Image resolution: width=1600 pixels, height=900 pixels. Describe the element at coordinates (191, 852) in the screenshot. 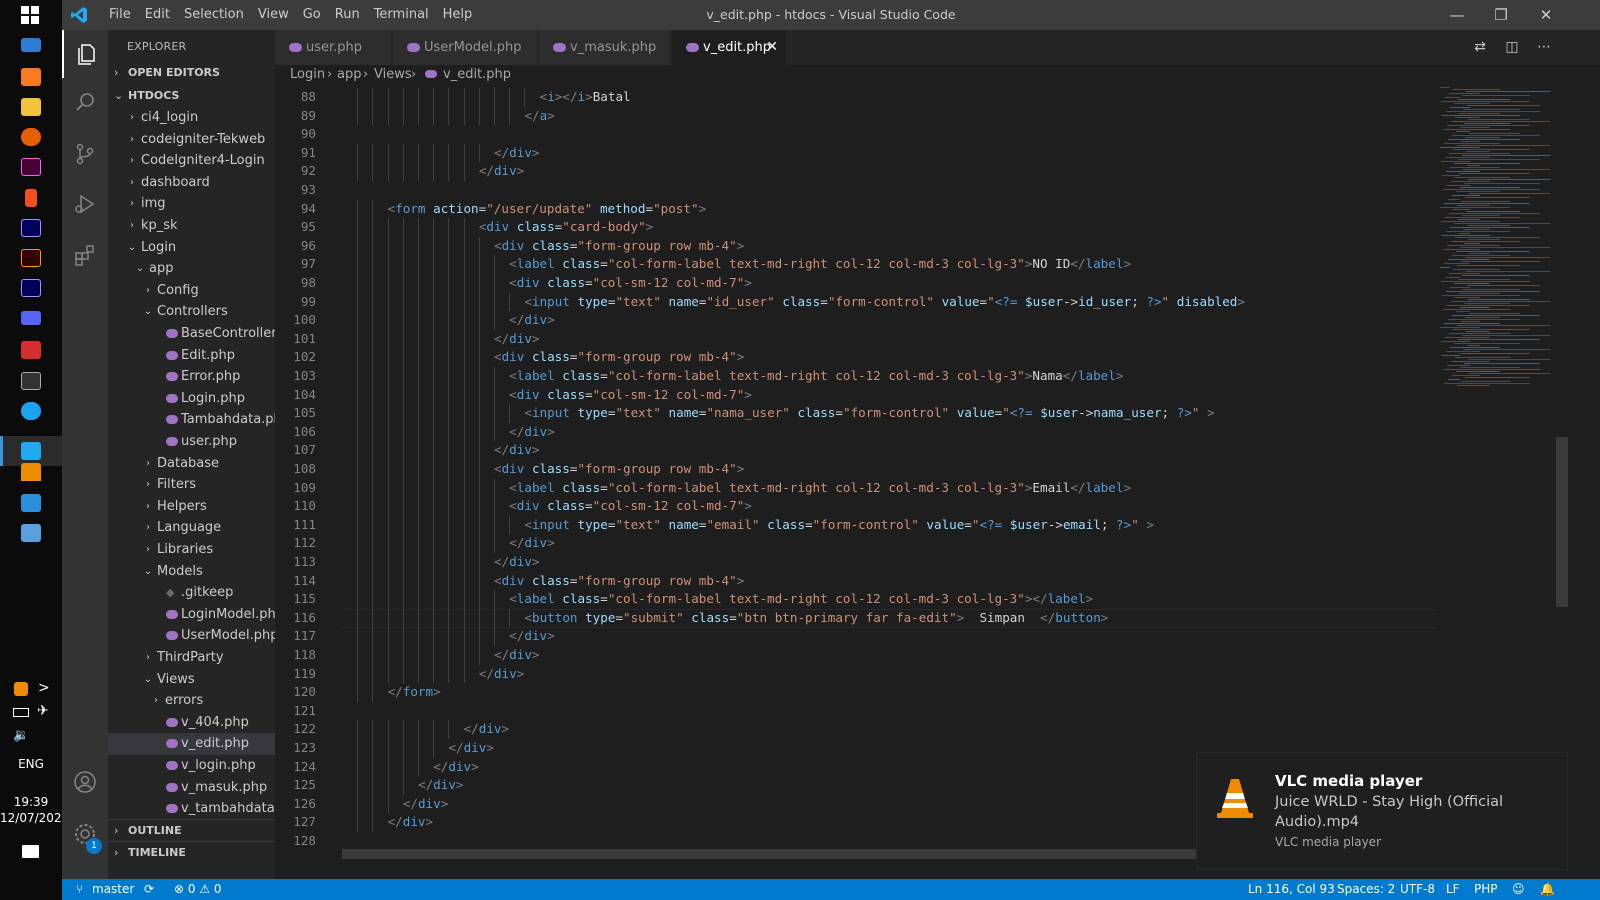

I see `timeline-section: › TIMELINE` at that location.